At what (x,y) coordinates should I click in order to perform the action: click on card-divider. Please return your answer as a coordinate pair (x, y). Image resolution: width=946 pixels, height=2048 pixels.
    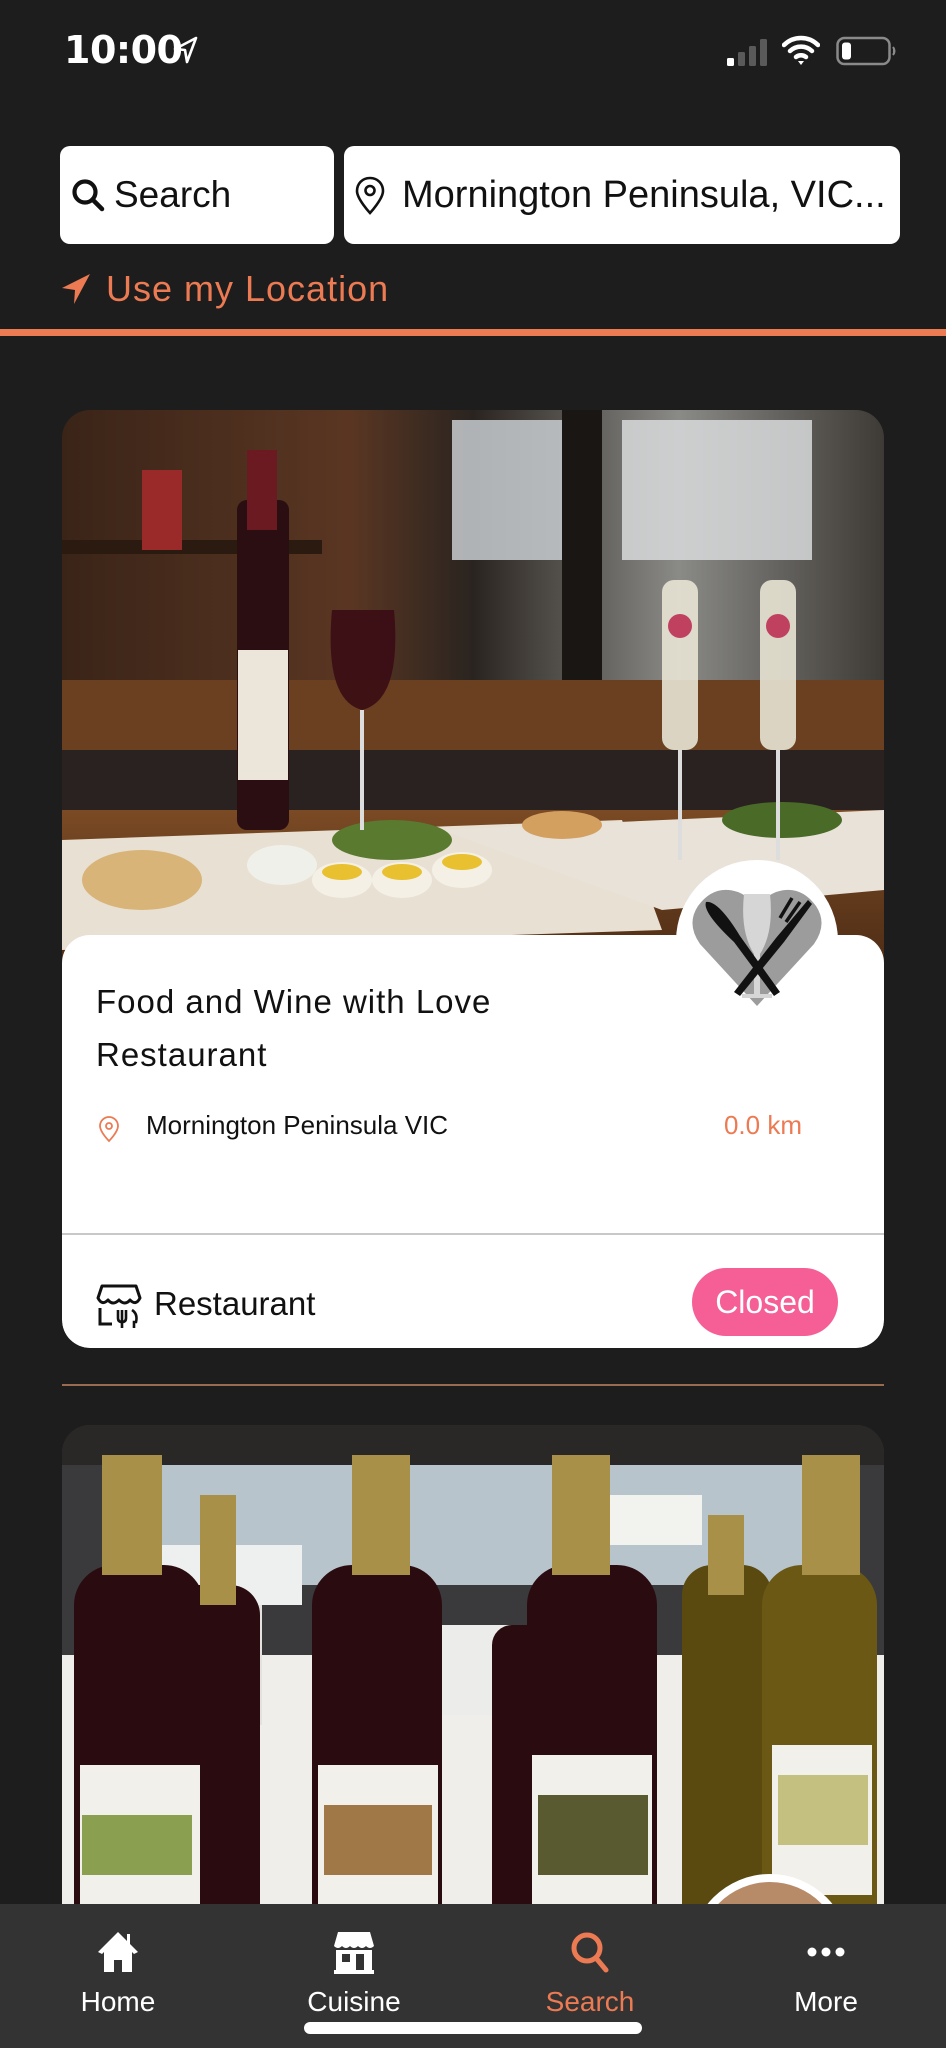
    Looking at the image, I should click on (473, 1234).